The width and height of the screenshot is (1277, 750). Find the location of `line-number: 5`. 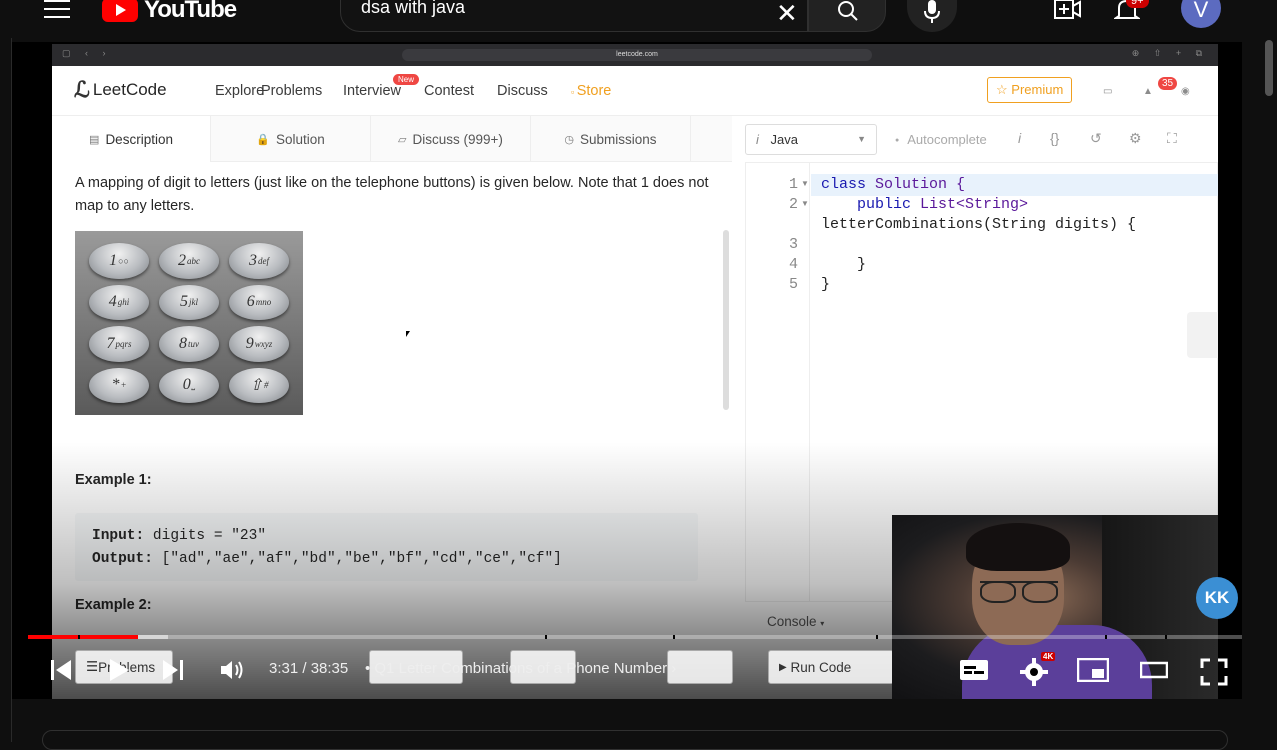

line-number: 5 is located at coordinates (793, 284).